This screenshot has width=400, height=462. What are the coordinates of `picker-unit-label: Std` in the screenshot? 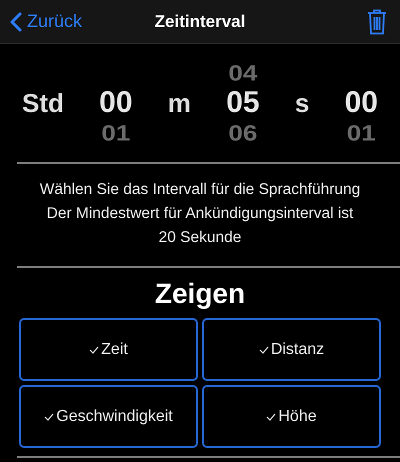 It's located at (43, 103).